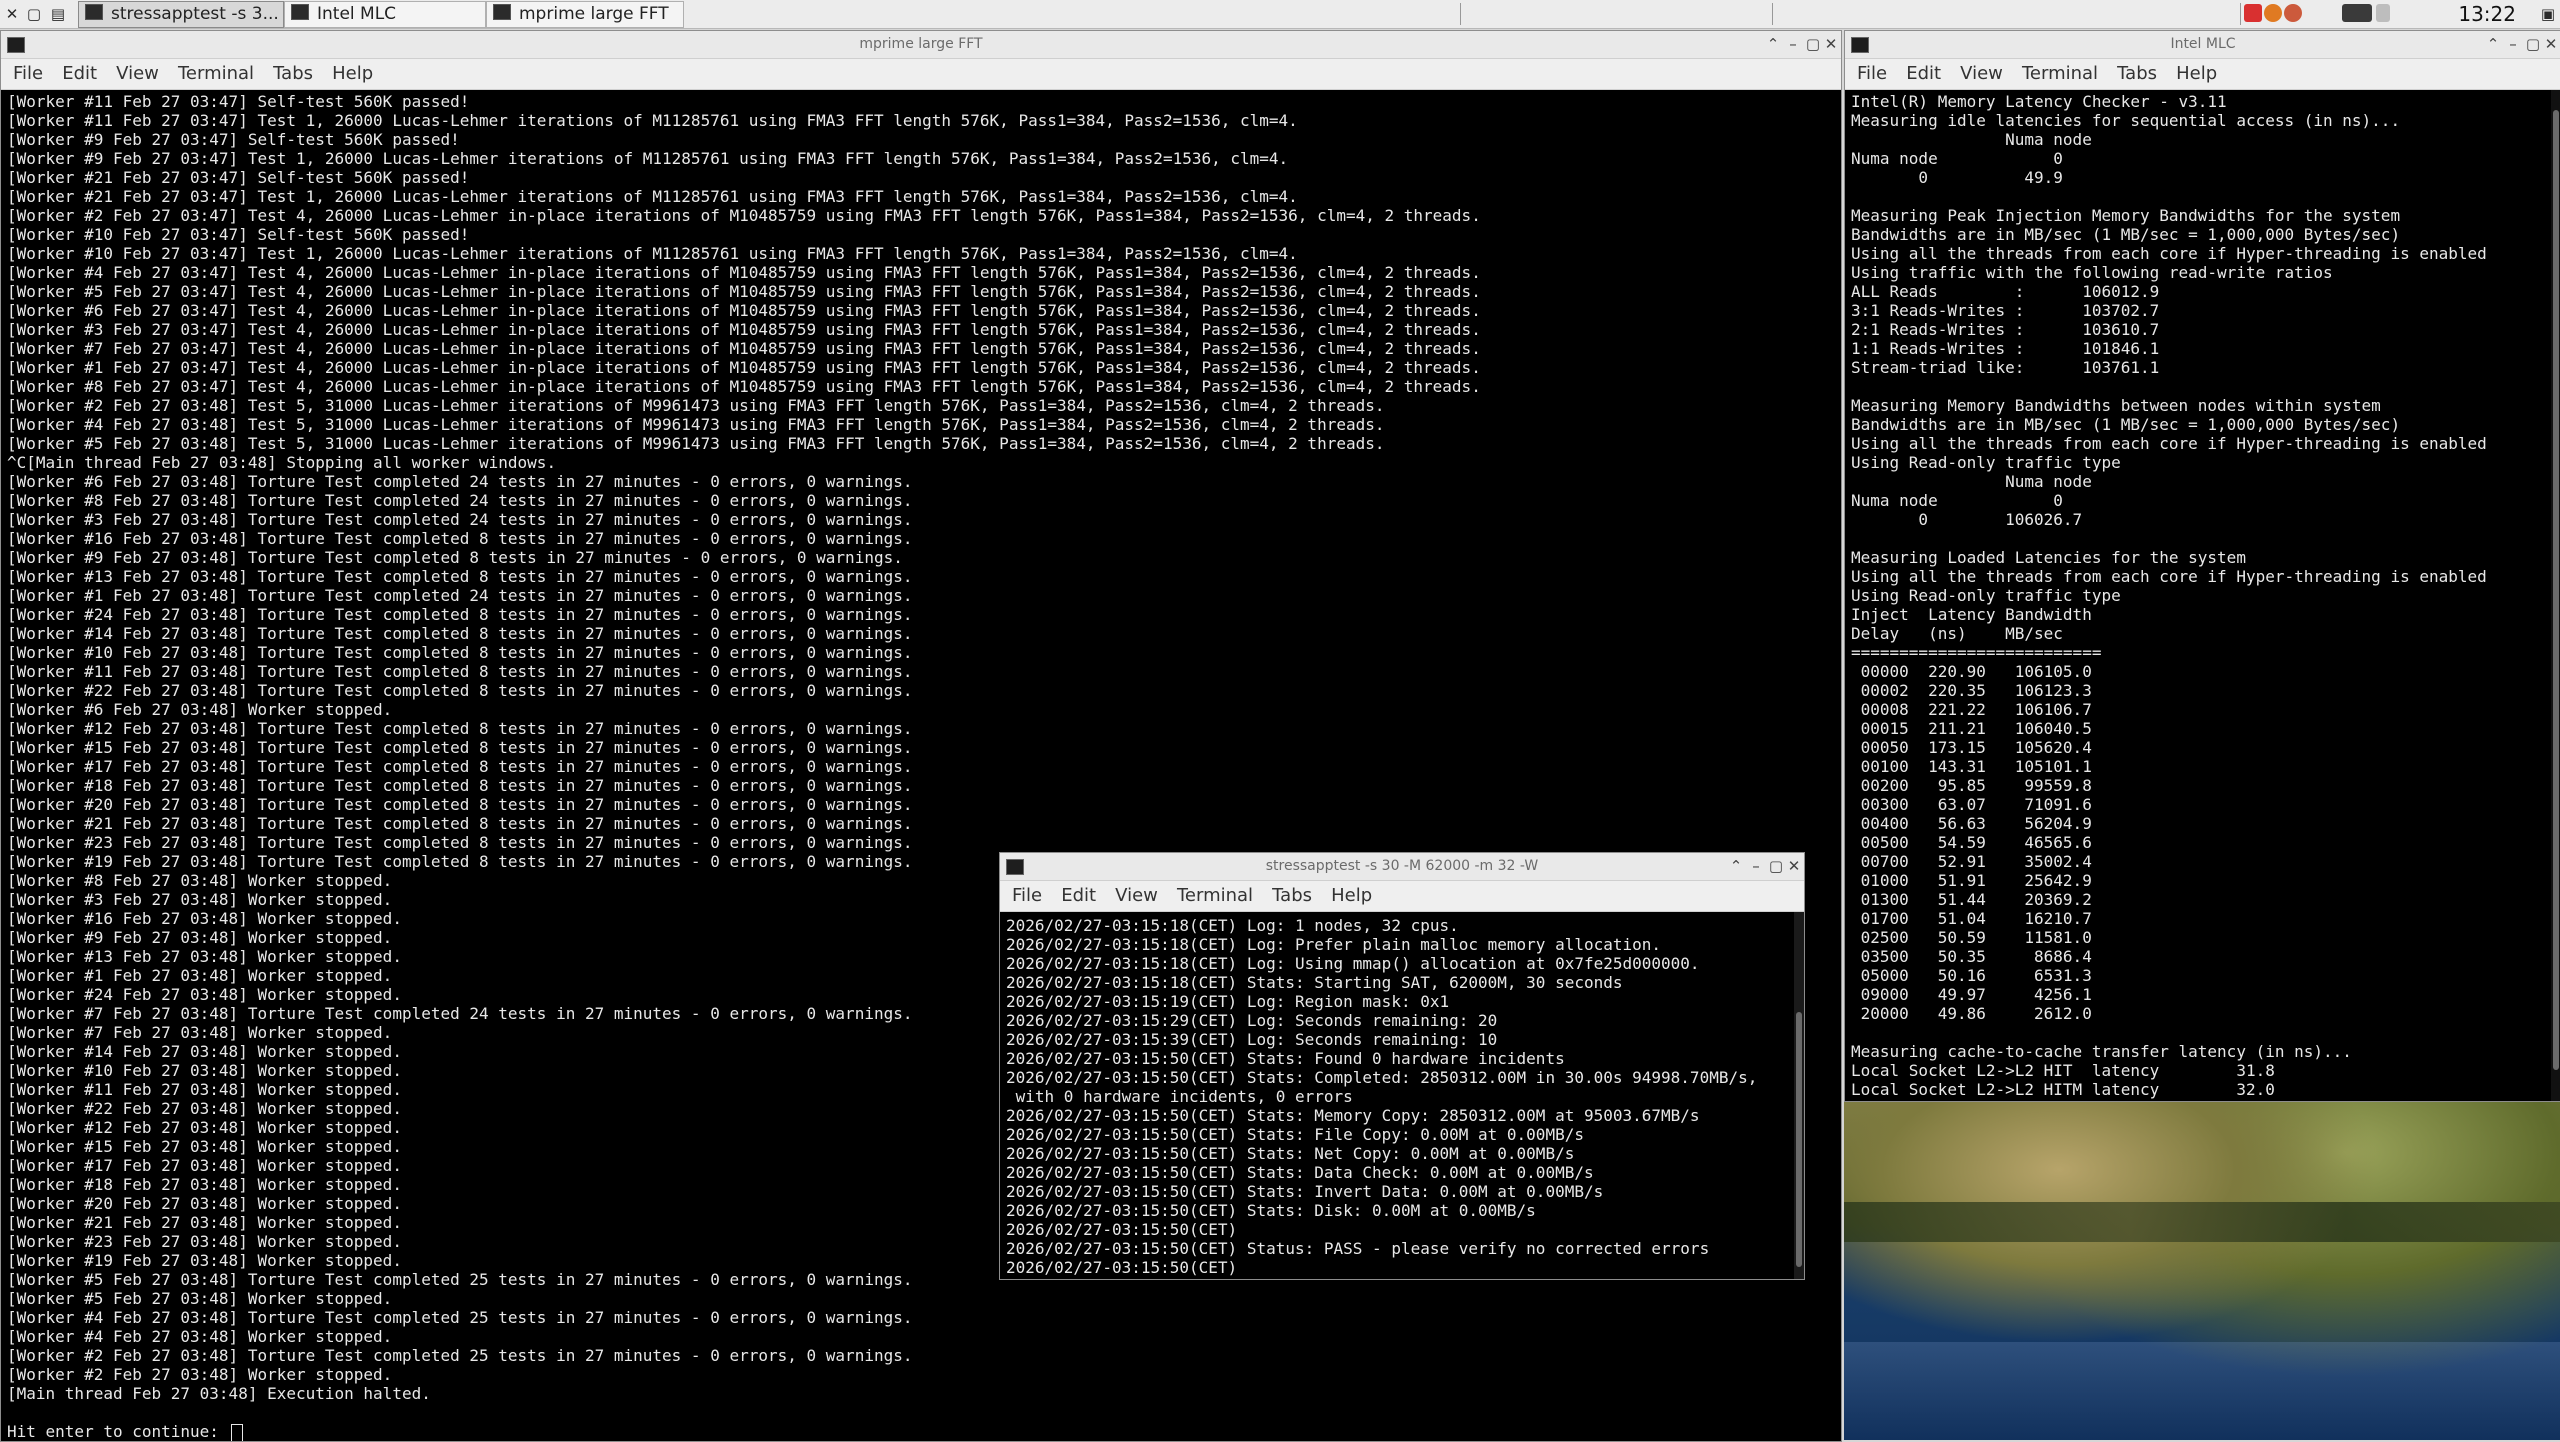  I want to click on task-label: Intel MLC, so click(357, 14).